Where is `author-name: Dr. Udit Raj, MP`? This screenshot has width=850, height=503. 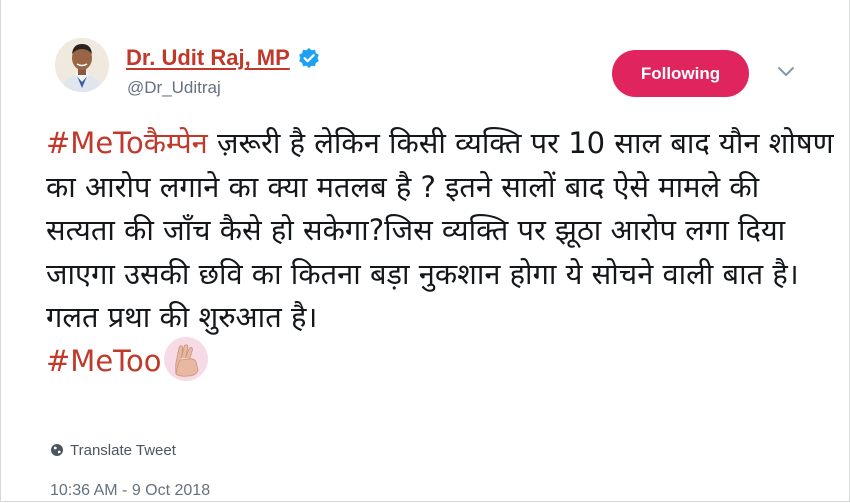 author-name: Dr. Udit Raj, MP is located at coordinates (208, 58).